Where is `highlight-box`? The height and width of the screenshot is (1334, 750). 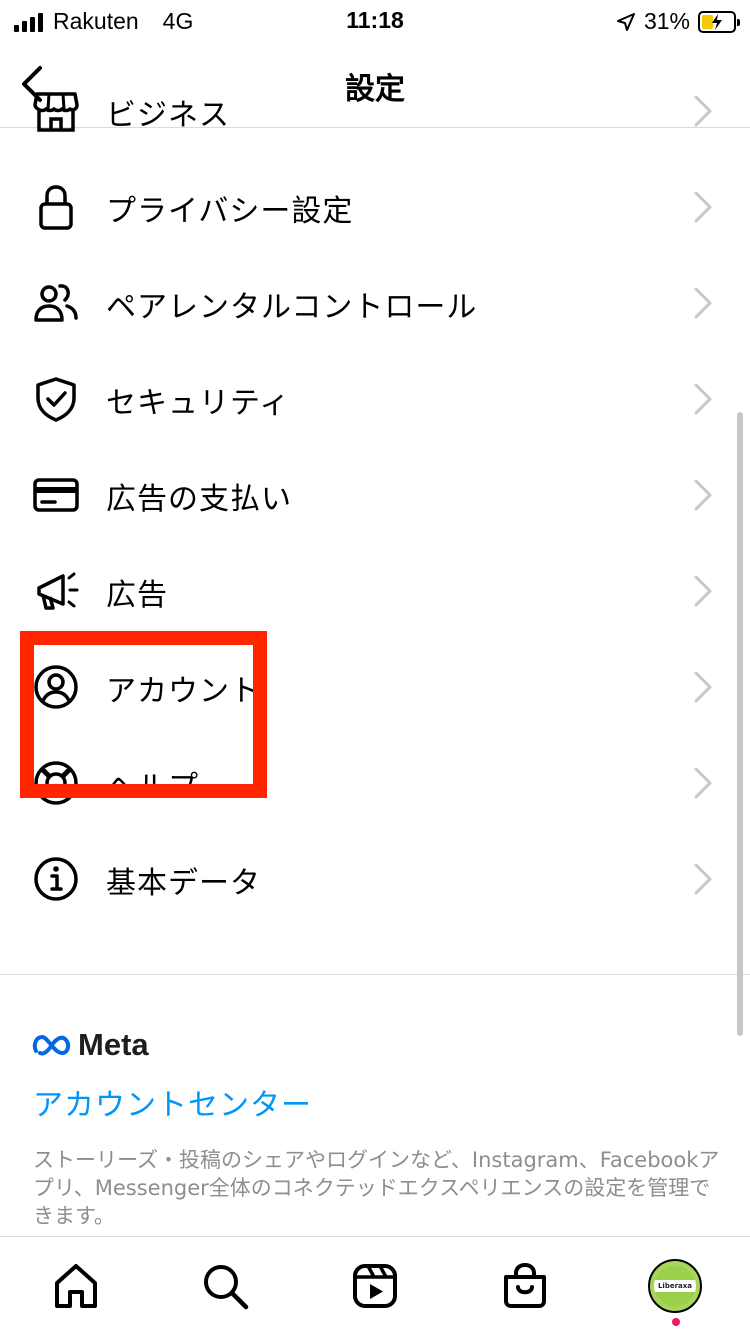
highlight-box is located at coordinates (143, 714).